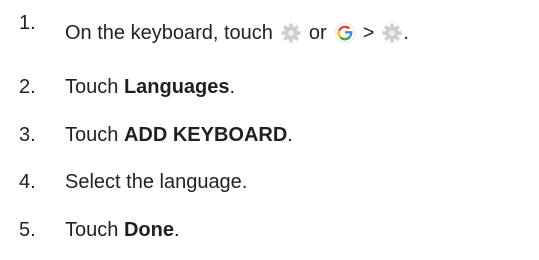  What do you see at coordinates (290, 134) in the screenshot?
I see `step-3-suffix: .` at bounding box center [290, 134].